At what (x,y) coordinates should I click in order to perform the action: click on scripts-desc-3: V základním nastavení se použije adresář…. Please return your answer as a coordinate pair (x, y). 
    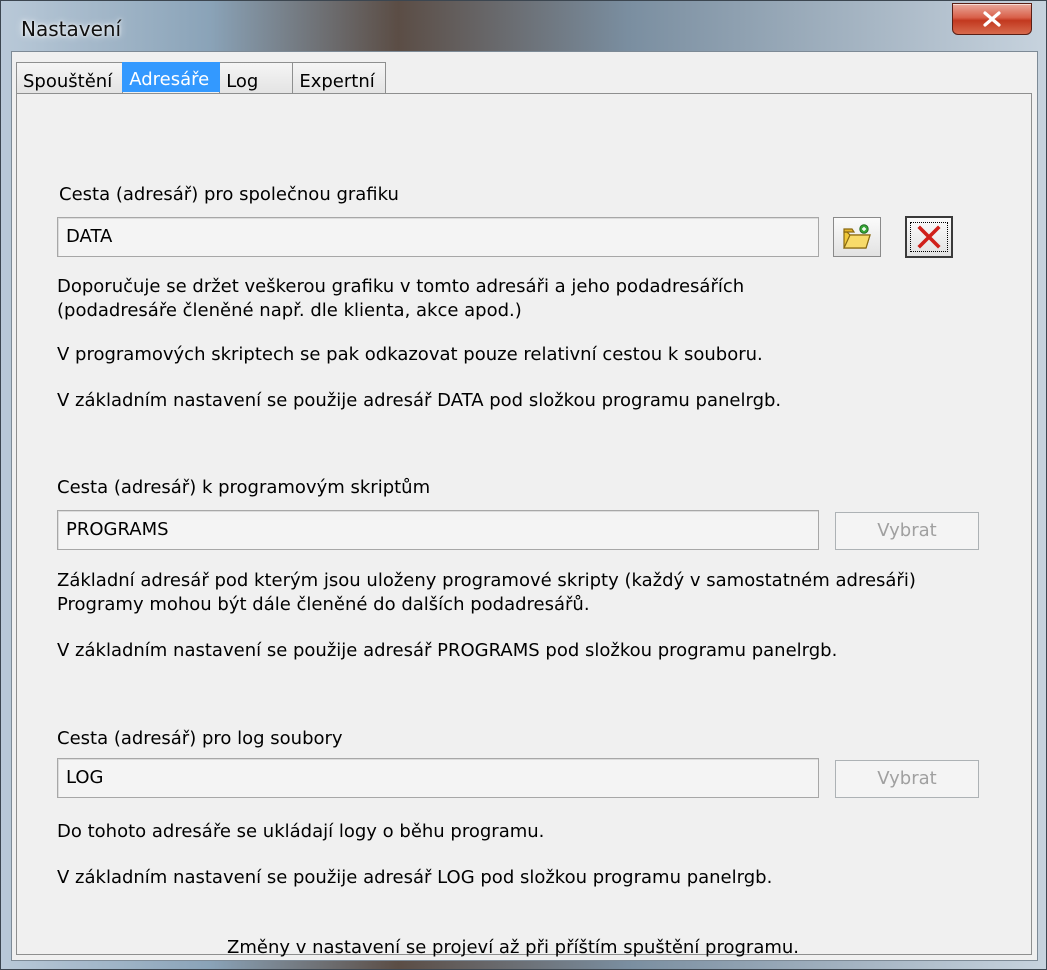
    Looking at the image, I should click on (447, 650).